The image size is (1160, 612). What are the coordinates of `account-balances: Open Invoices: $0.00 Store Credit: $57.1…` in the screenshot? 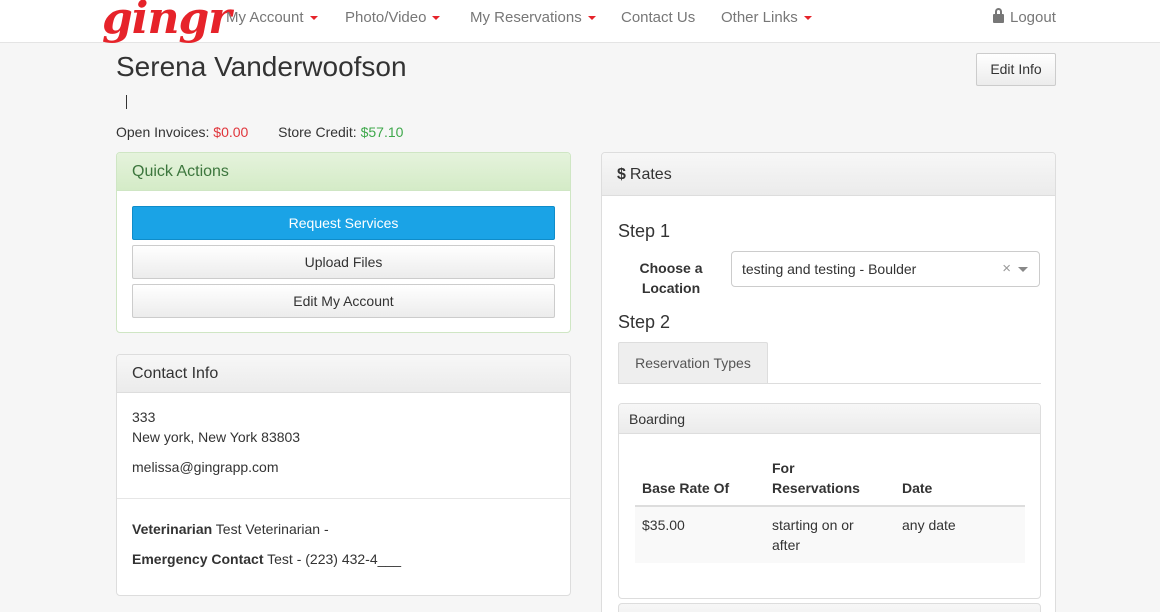 It's located at (259, 132).